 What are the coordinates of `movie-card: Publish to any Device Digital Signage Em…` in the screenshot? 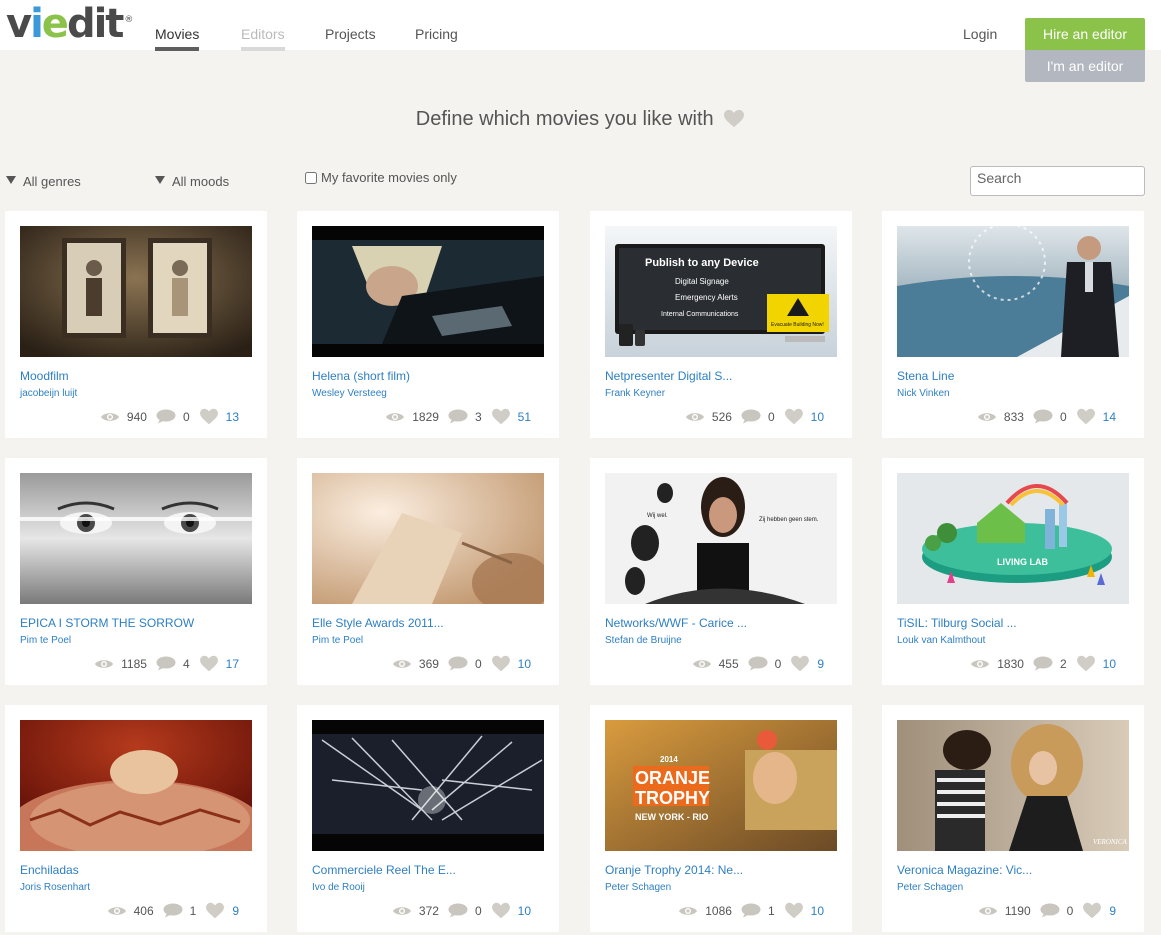 It's located at (721, 324).